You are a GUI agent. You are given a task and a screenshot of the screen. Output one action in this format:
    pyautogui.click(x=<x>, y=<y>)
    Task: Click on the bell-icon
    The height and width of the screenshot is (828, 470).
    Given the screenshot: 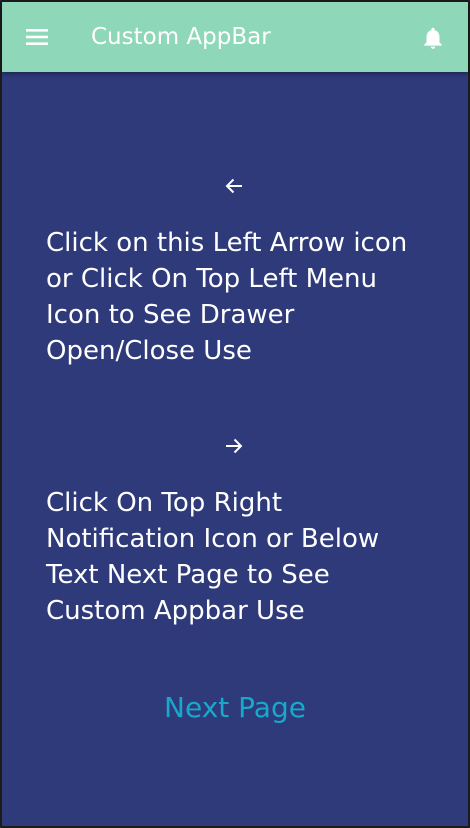 What is the action you would take?
    pyautogui.click(x=433, y=38)
    